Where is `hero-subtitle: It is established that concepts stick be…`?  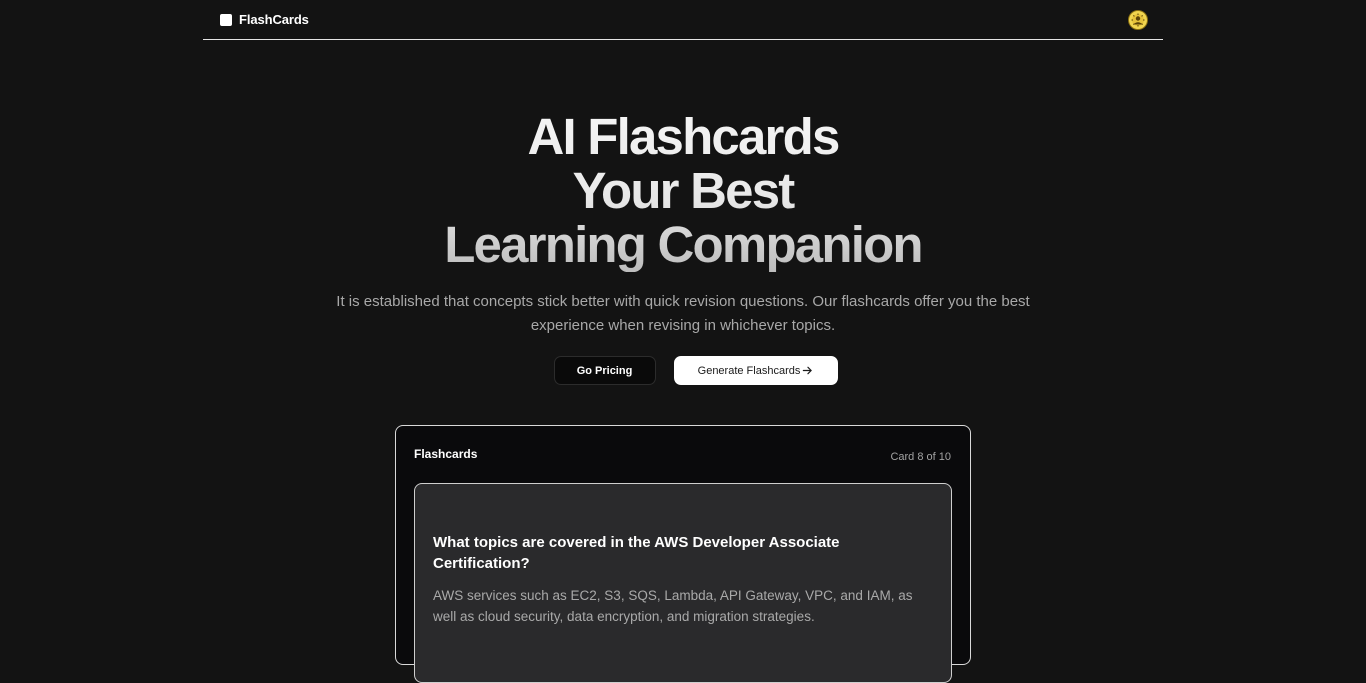
hero-subtitle: It is established that concepts stick be… is located at coordinates (683, 313).